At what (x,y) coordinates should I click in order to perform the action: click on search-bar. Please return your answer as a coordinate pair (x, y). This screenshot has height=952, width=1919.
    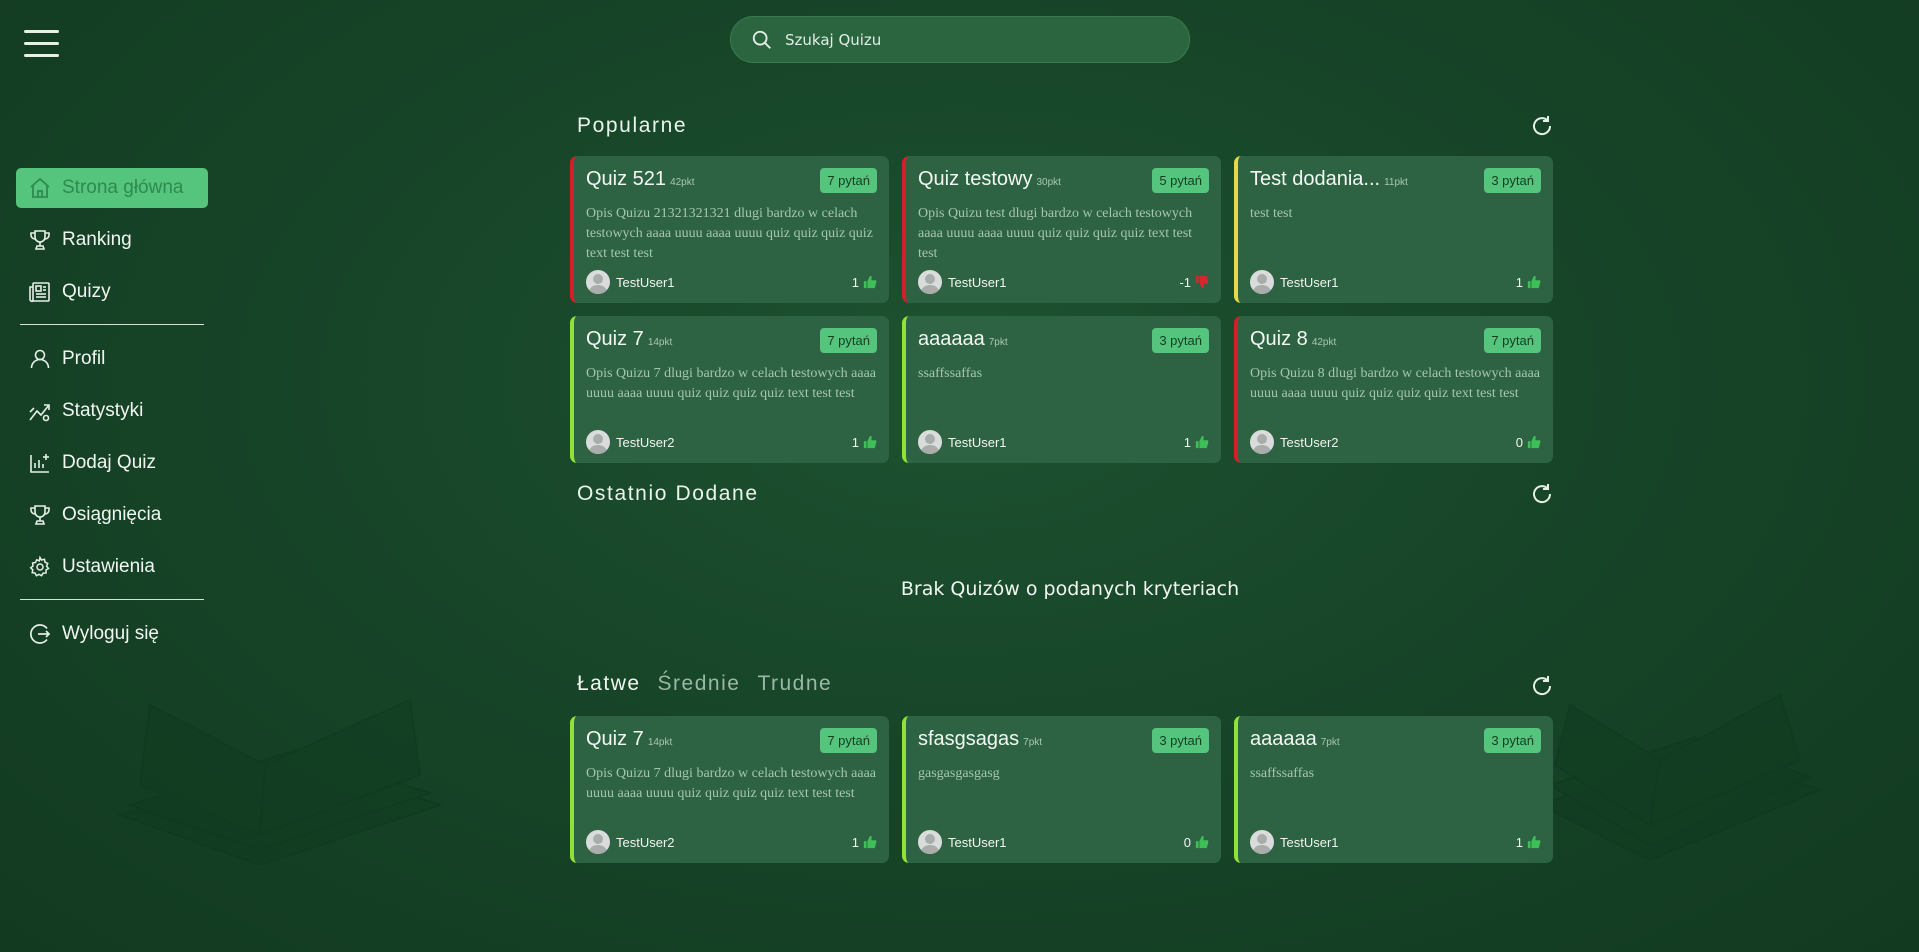
    Looking at the image, I should click on (960, 39).